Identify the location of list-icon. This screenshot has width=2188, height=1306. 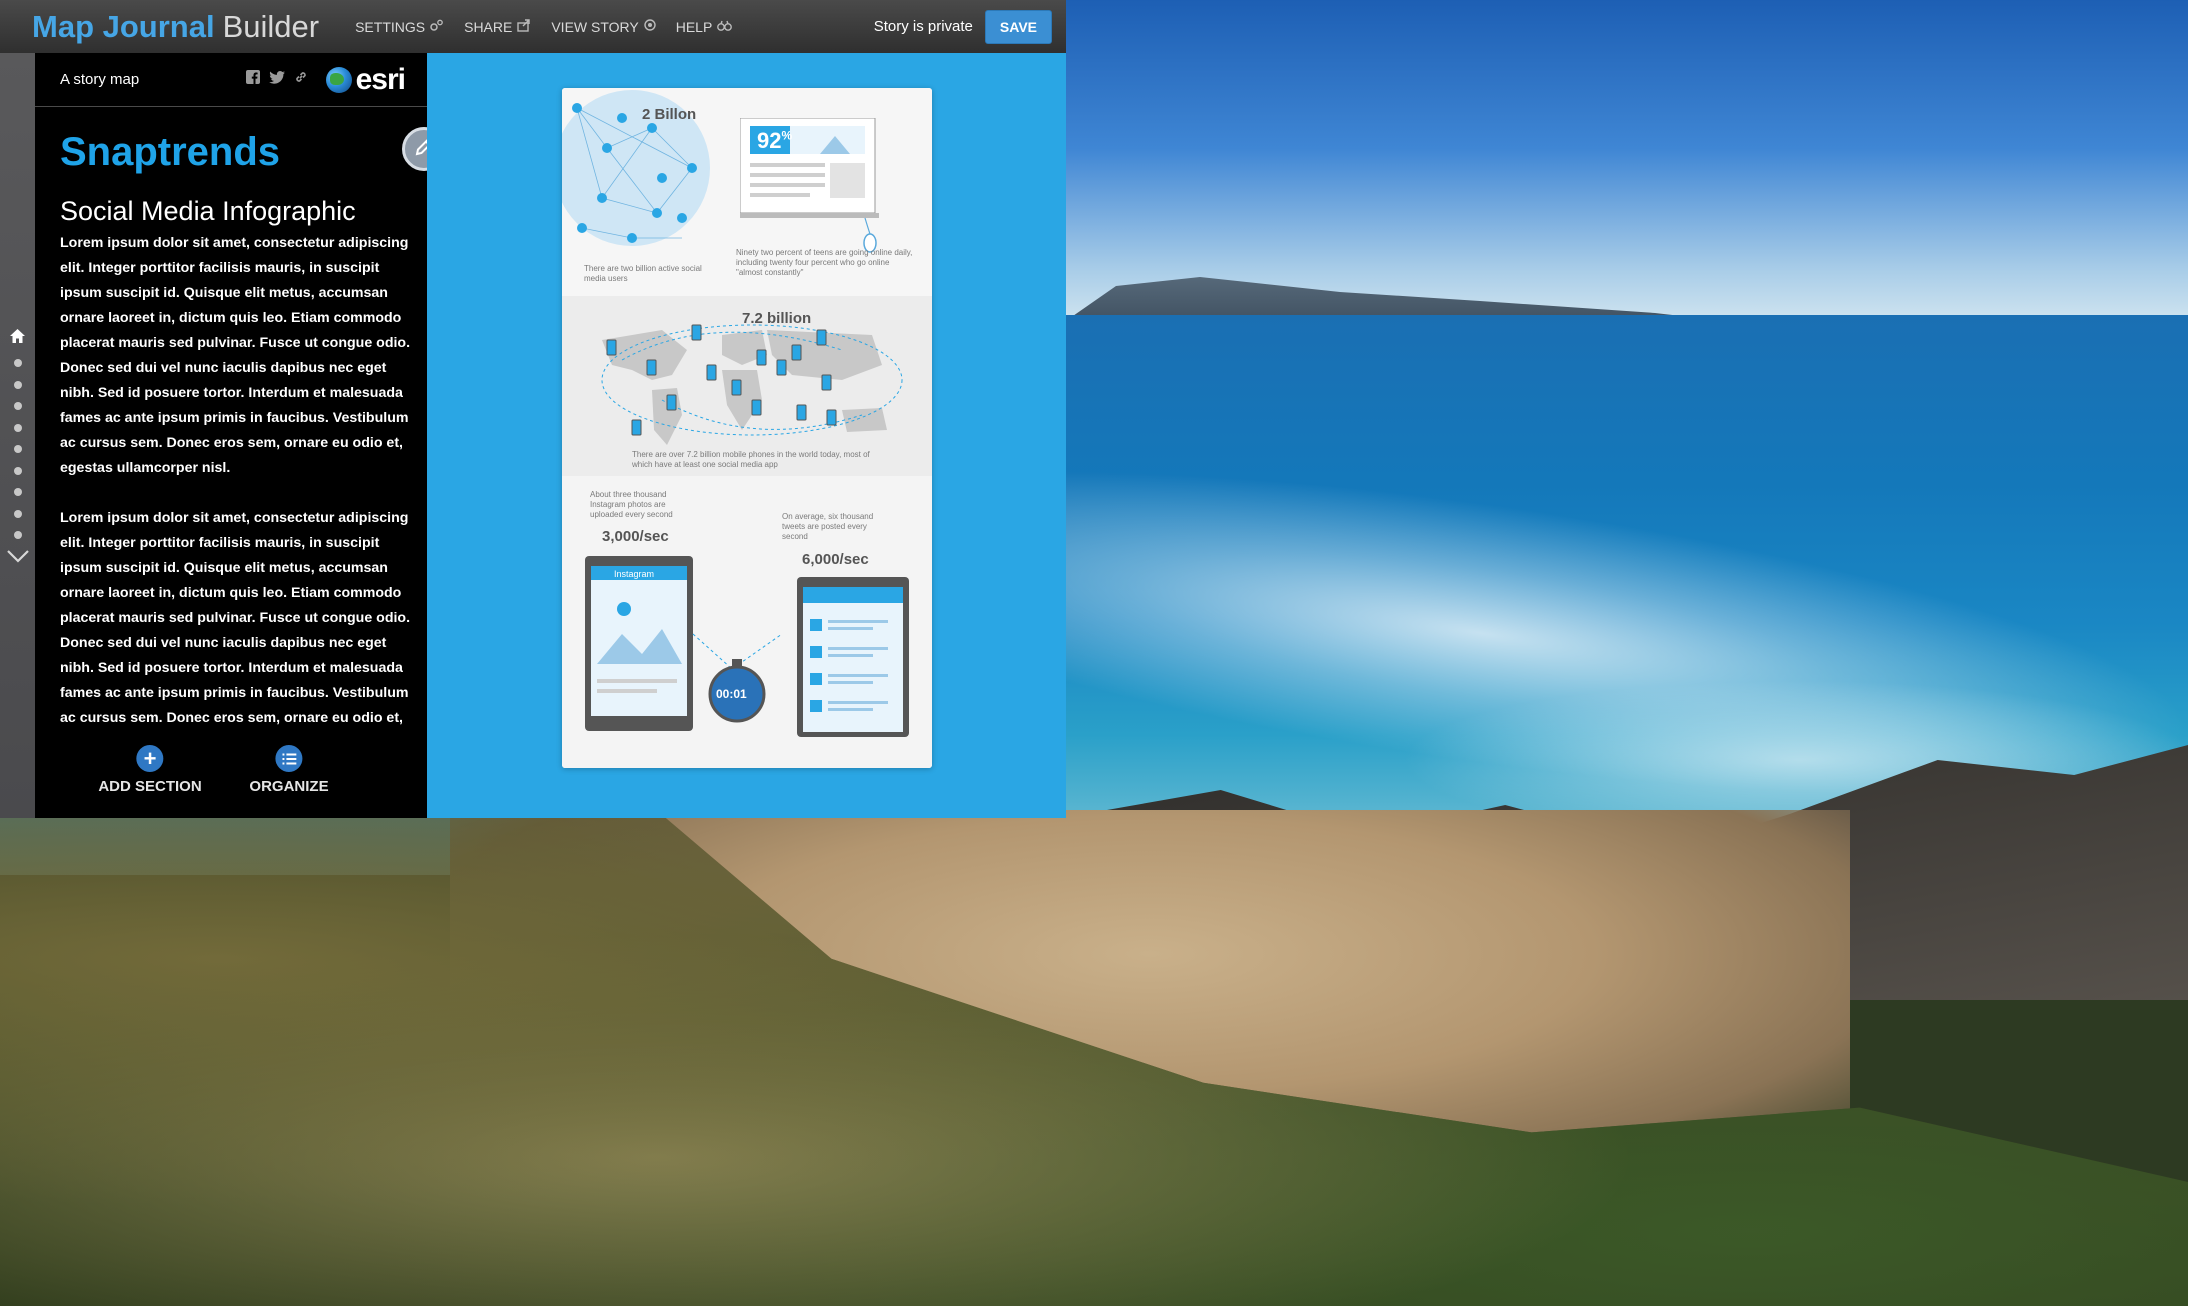
(289, 758).